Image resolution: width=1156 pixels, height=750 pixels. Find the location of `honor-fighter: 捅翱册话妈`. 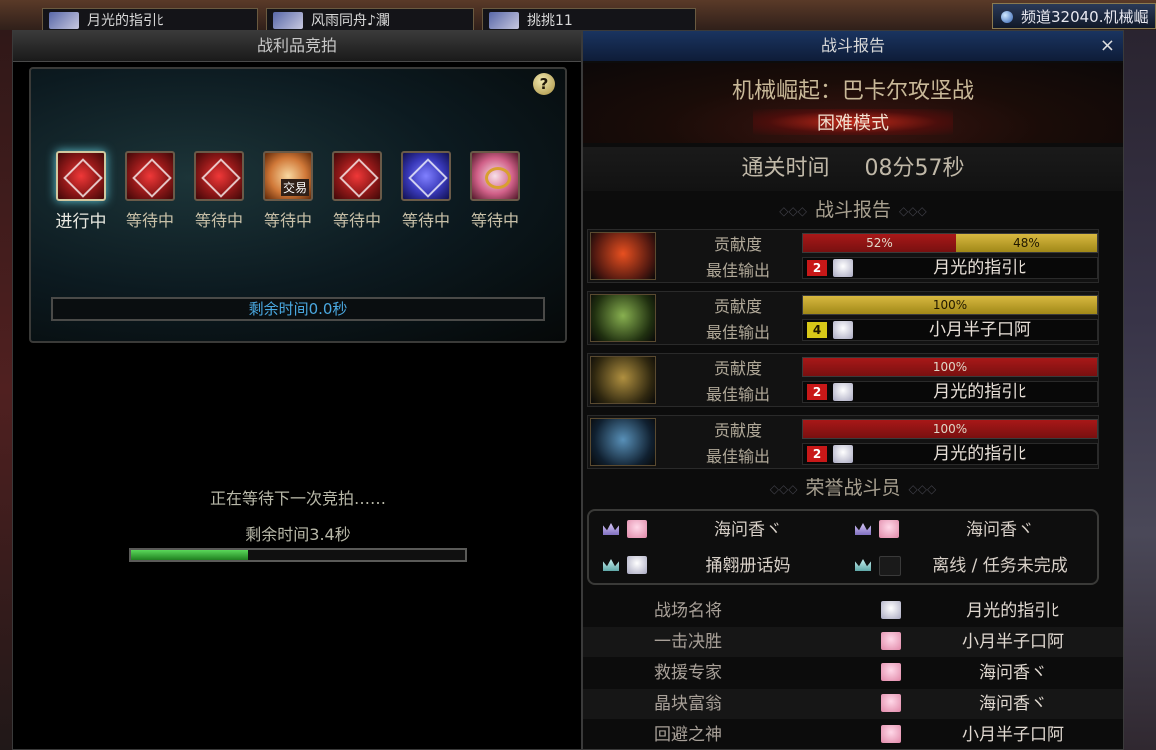

honor-fighter: 捅翱册话妈 is located at coordinates (718, 566).